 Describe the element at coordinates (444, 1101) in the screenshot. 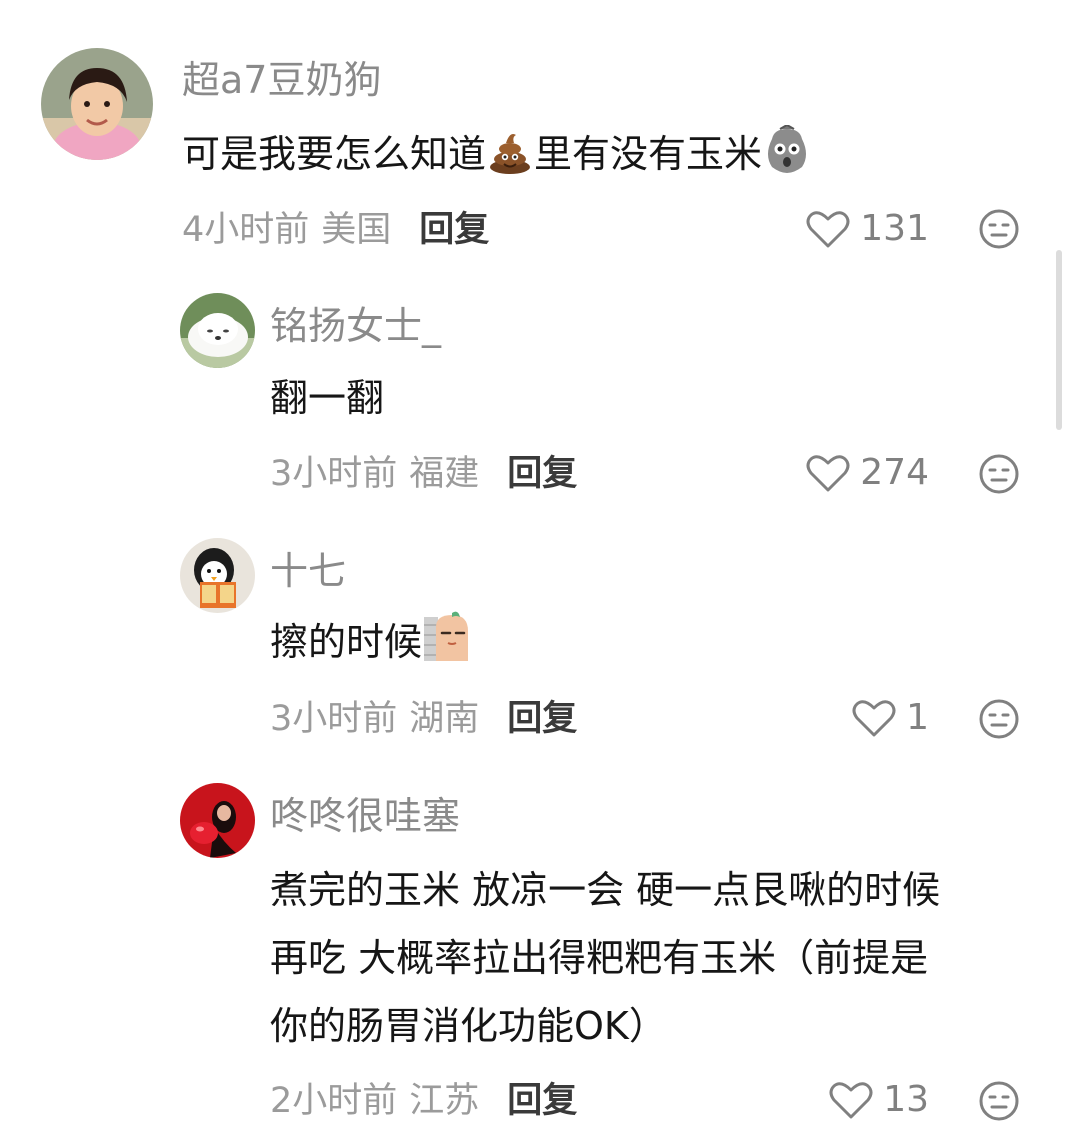

I see `region: 江苏` at that location.